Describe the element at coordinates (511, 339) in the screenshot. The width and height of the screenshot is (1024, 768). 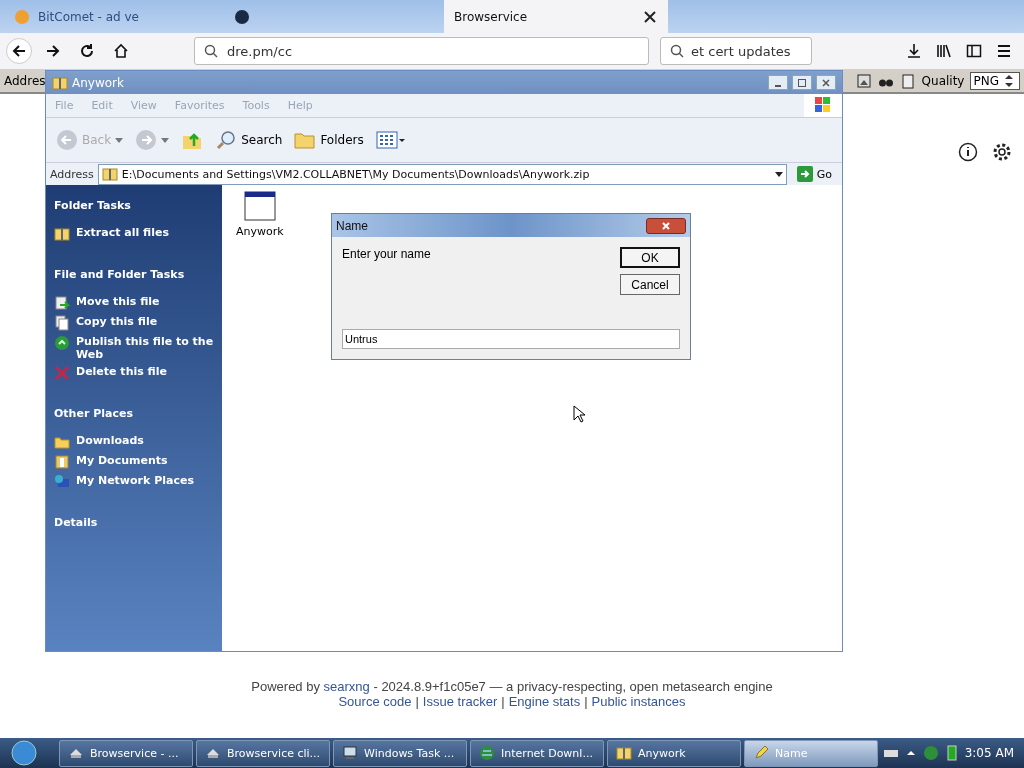
I see `name-input: Untrus` at that location.